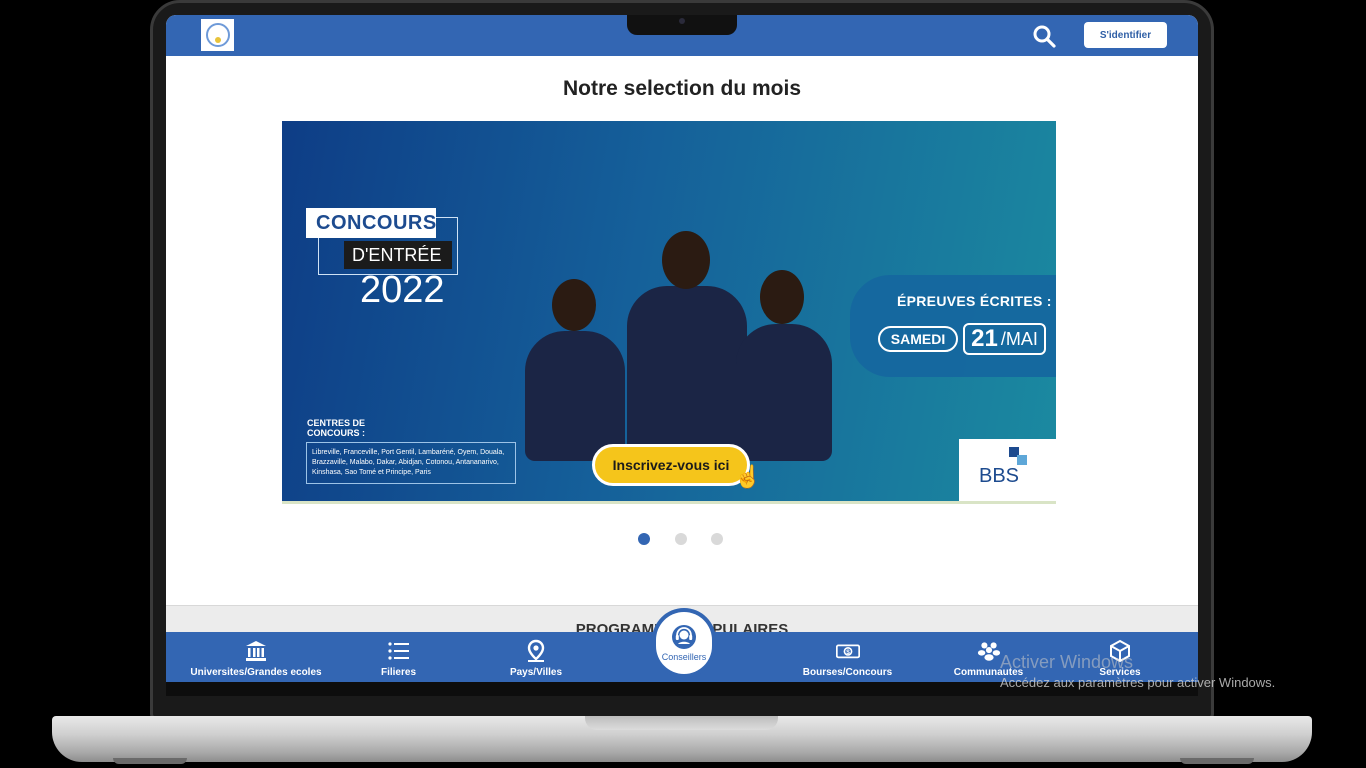 The height and width of the screenshot is (768, 1366). I want to click on date-day: 21, so click(984, 338).